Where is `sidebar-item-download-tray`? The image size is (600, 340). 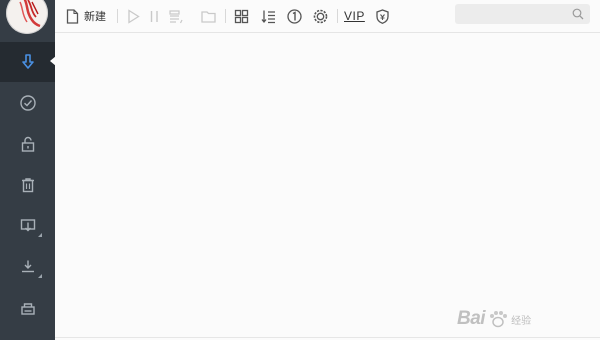
sidebar-item-download-tray is located at coordinates (27, 267).